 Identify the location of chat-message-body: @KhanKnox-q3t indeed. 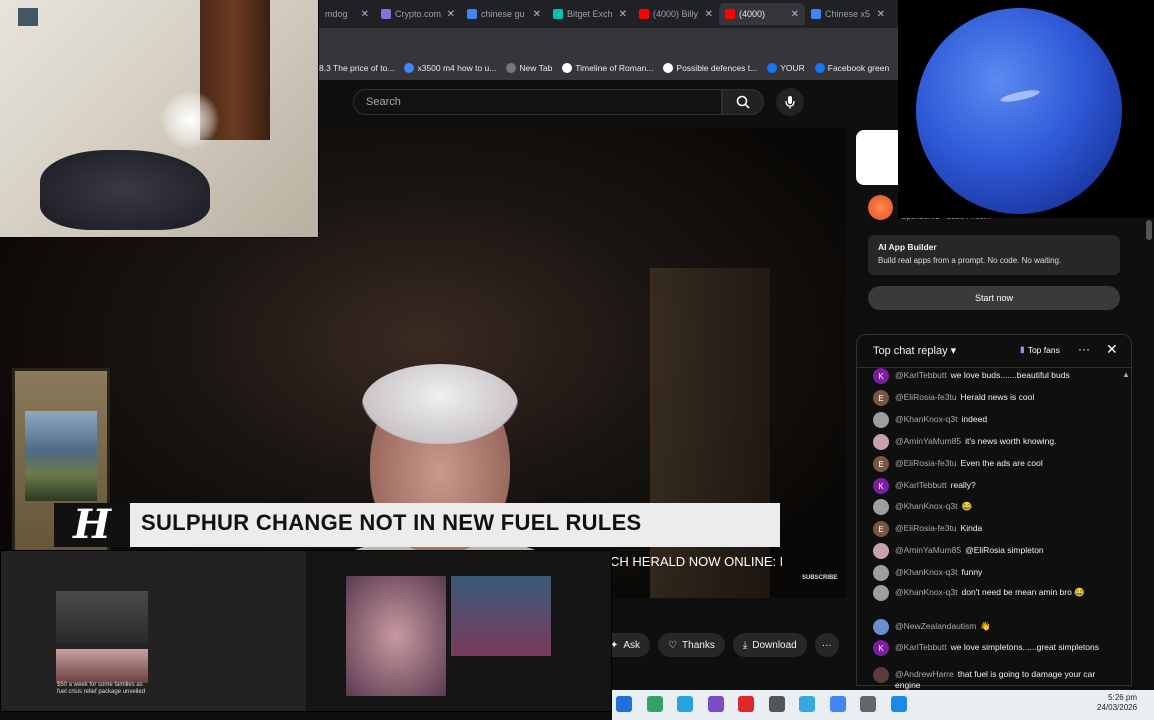
(941, 421).